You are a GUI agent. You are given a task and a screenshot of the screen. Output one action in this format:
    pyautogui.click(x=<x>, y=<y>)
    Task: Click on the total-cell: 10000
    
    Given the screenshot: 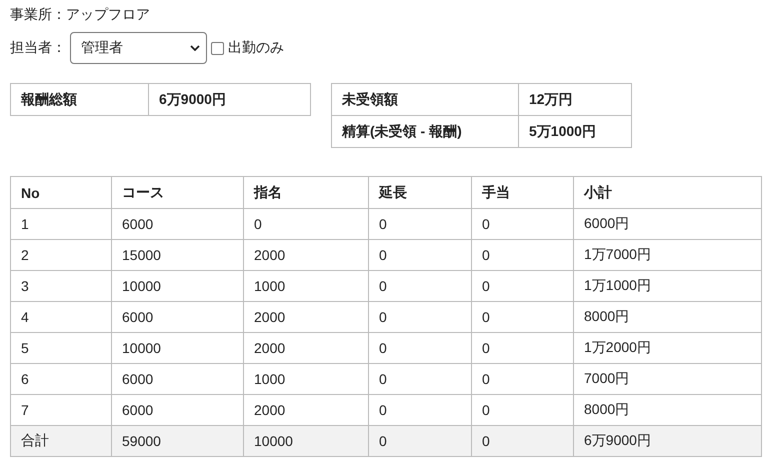 What is the action you would take?
    pyautogui.click(x=306, y=441)
    